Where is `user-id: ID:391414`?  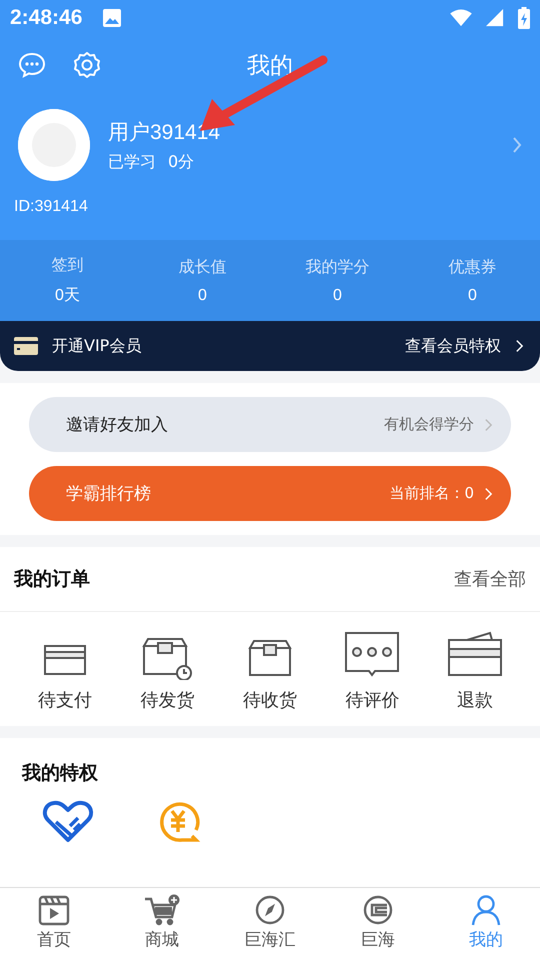
user-id: ID:391414 is located at coordinates (51, 206).